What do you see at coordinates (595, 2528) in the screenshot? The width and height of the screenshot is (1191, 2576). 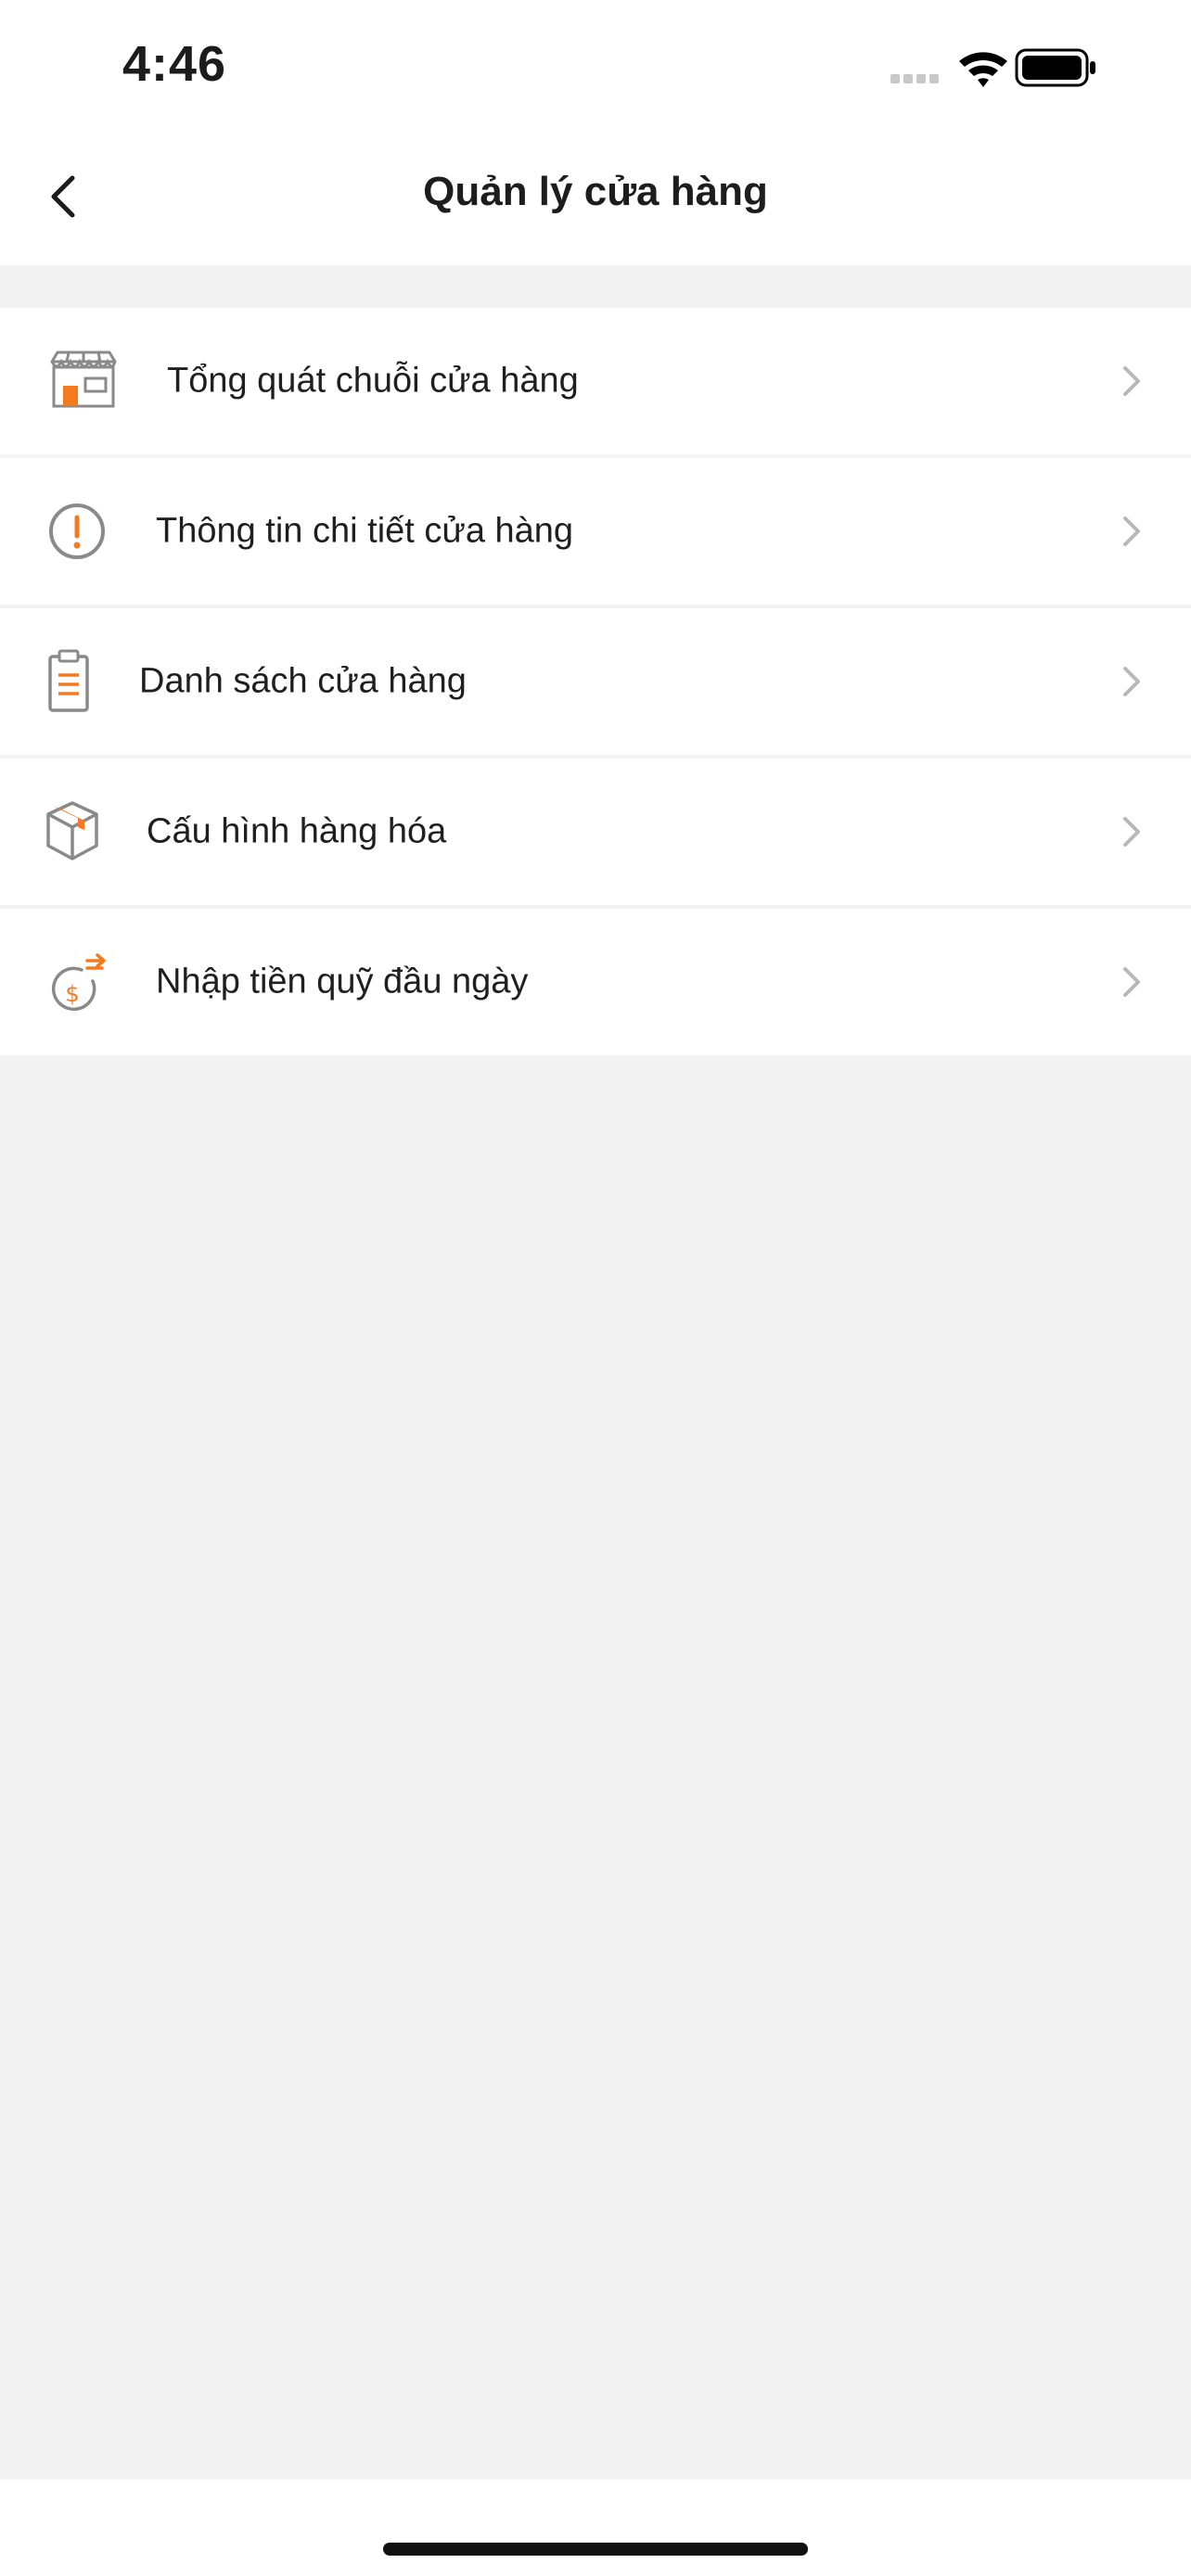 I see `home-indicator-area` at bounding box center [595, 2528].